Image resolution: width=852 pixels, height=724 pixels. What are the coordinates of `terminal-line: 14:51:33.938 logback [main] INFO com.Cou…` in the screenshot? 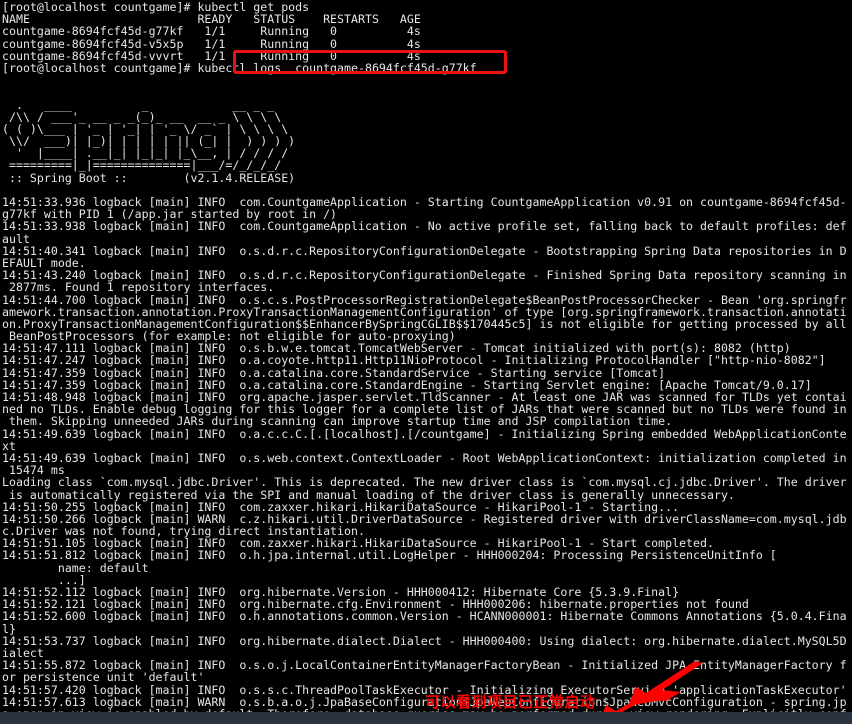 It's located at (424, 226).